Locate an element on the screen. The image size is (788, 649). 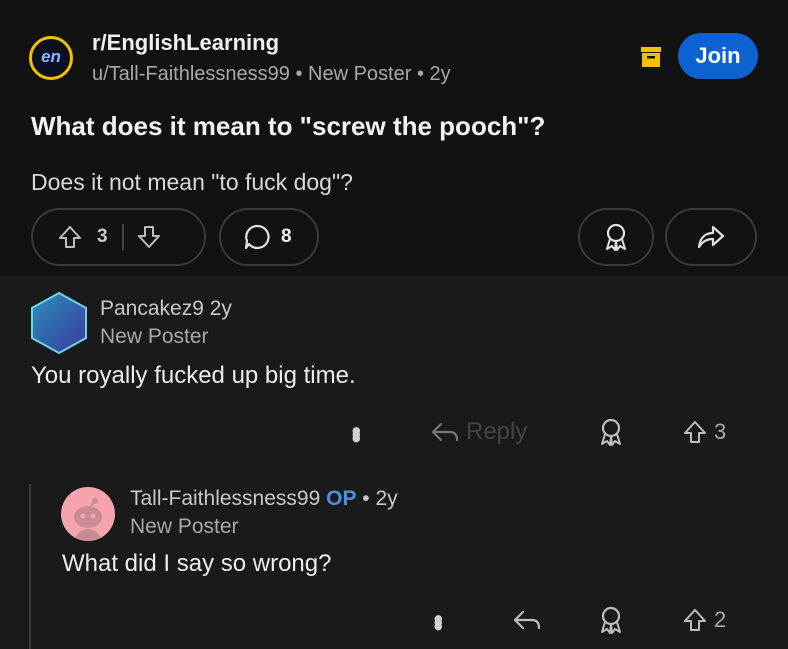
reply-reply-button is located at coordinates (527, 620).